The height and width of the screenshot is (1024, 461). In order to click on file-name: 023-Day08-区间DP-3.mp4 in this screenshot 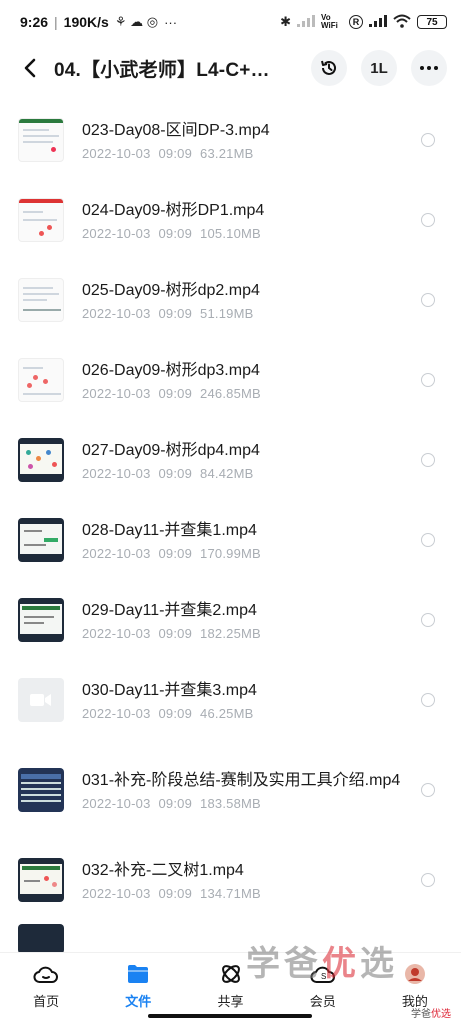, I will do `click(176, 130)`.